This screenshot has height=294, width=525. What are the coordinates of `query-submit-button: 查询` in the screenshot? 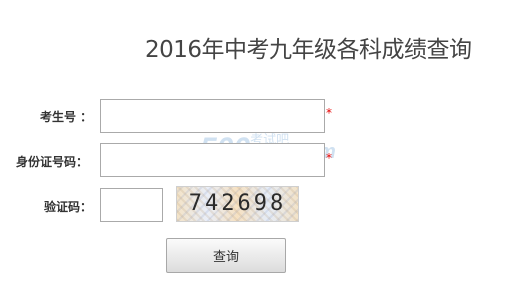 It's located at (226, 255).